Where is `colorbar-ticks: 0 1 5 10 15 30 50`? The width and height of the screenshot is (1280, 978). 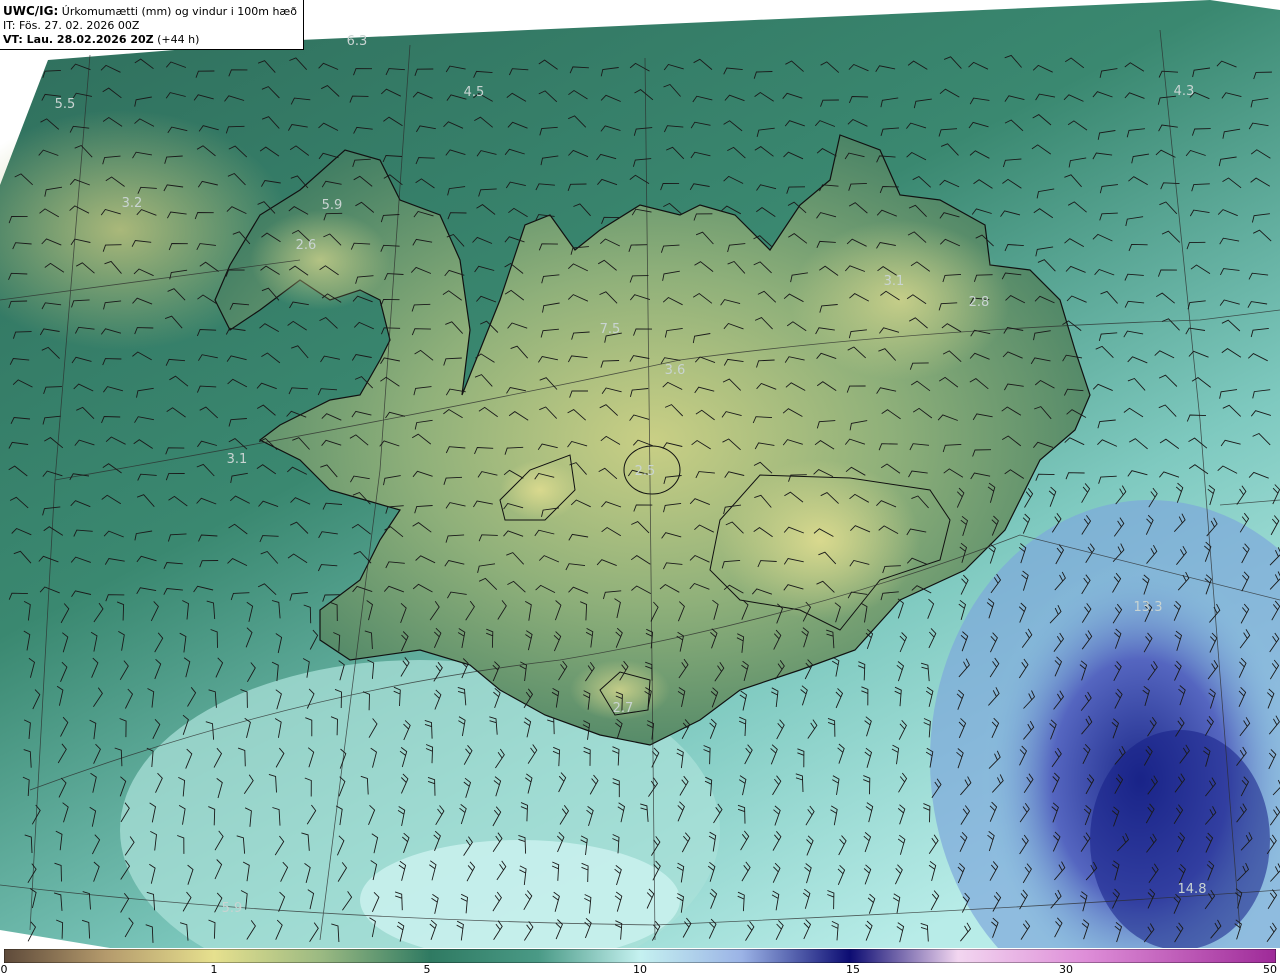 colorbar-ticks: 0 1 5 10 15 30 50 is located at coordinates (640, 970).